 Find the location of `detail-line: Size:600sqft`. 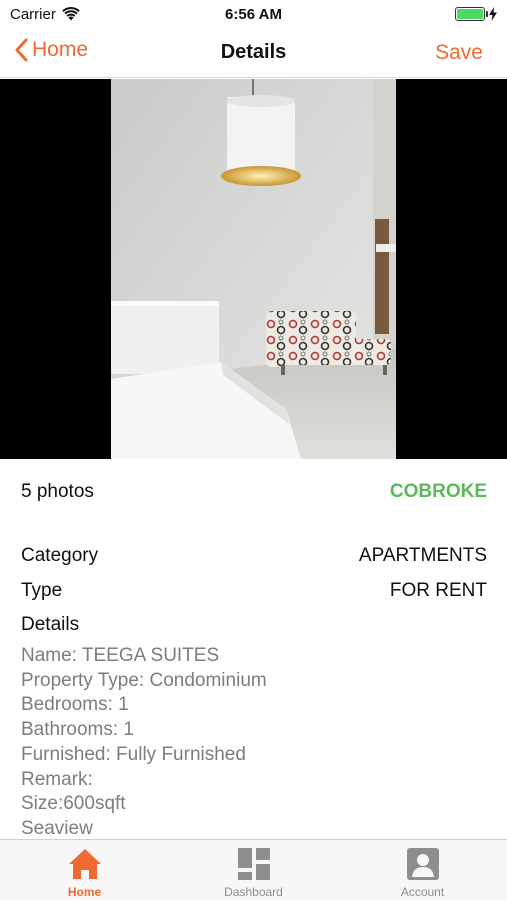

detail-line: Size:600sqft is located at coordinates (73, 804).